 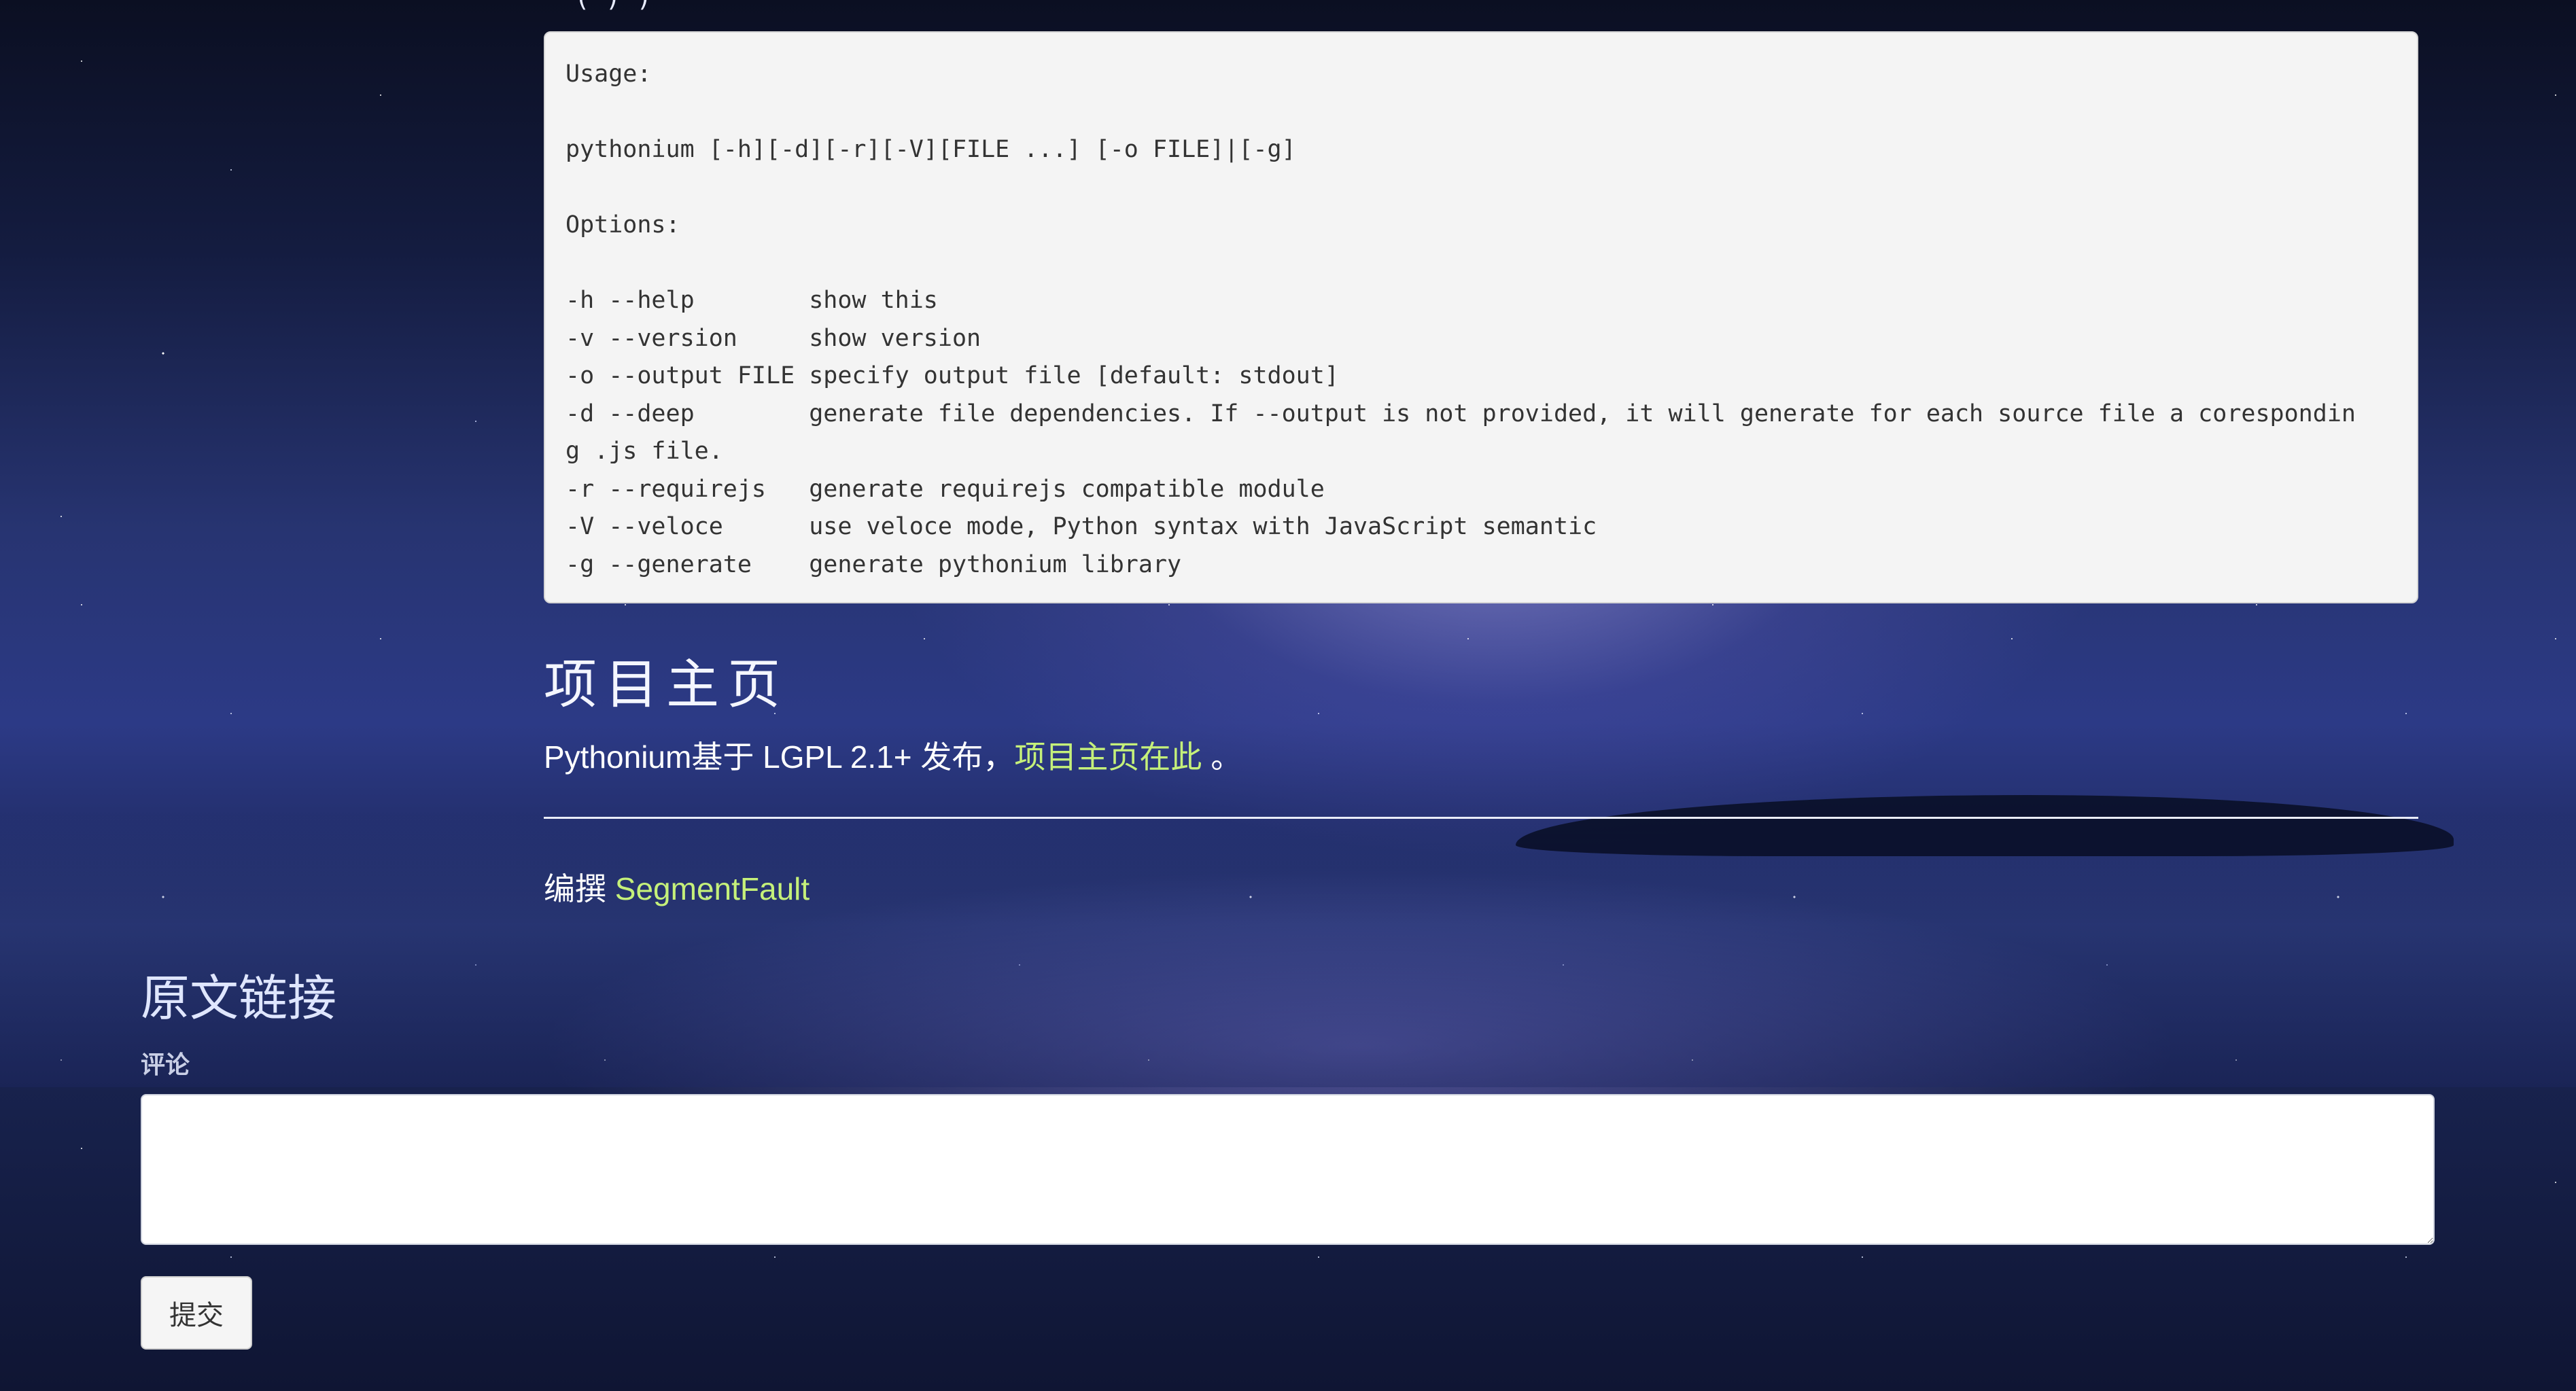 I want to click on editor-credit: 编撰 SegmentFault, so click(x=677, y=886).